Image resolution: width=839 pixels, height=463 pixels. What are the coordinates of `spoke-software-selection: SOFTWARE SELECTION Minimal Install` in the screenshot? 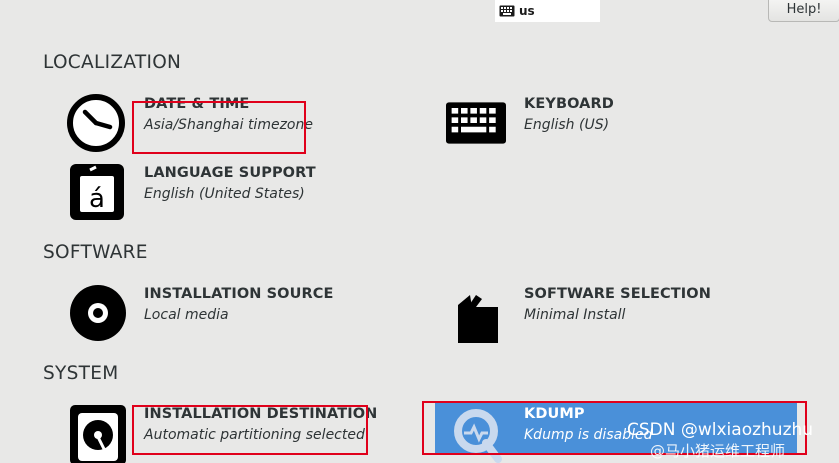 It's located at (616, 313).